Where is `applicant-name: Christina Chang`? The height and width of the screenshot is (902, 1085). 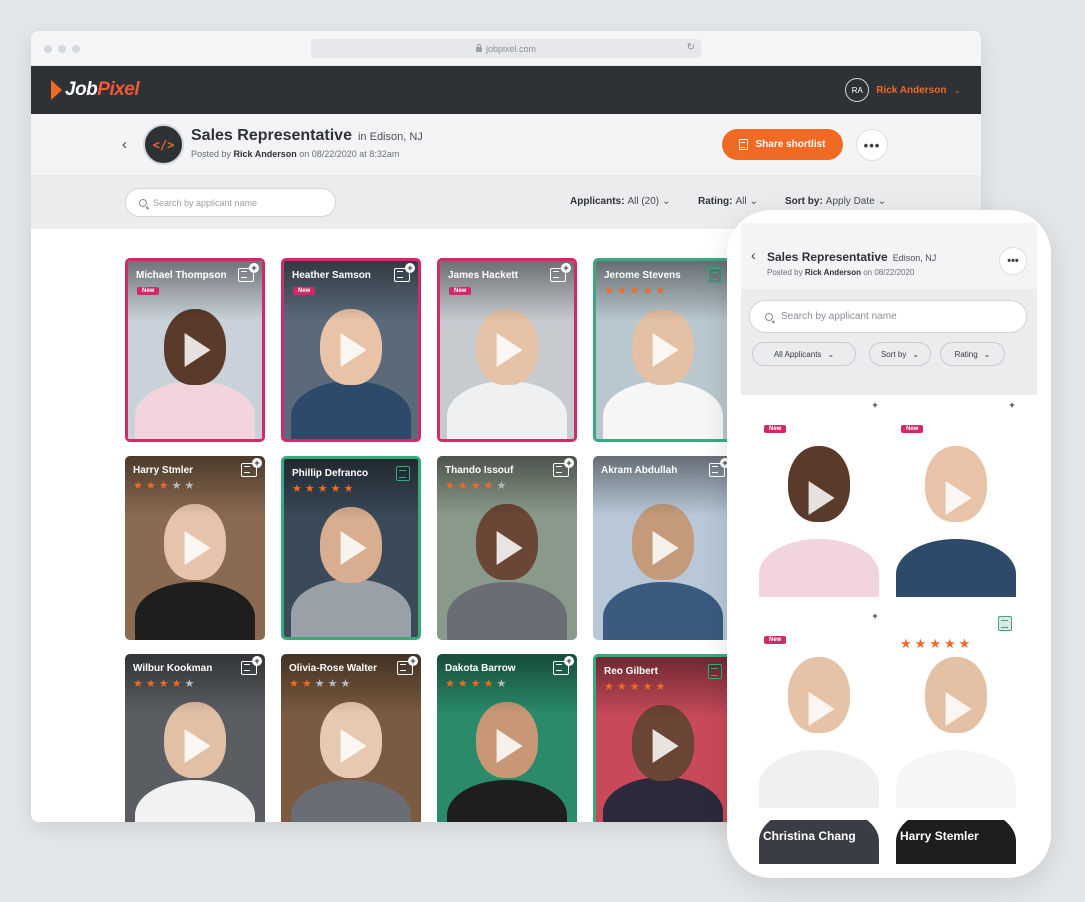
applicant-name: Christina Chang is located at coordinates (809, 836).